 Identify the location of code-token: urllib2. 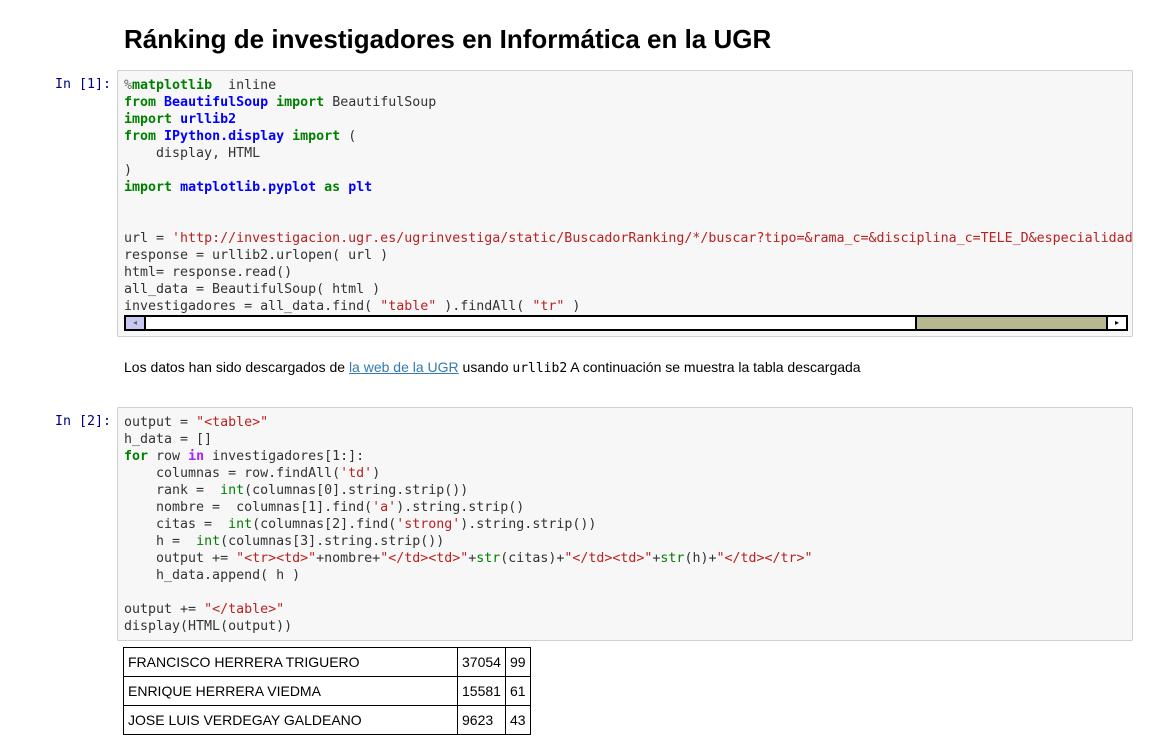
(208, 119).